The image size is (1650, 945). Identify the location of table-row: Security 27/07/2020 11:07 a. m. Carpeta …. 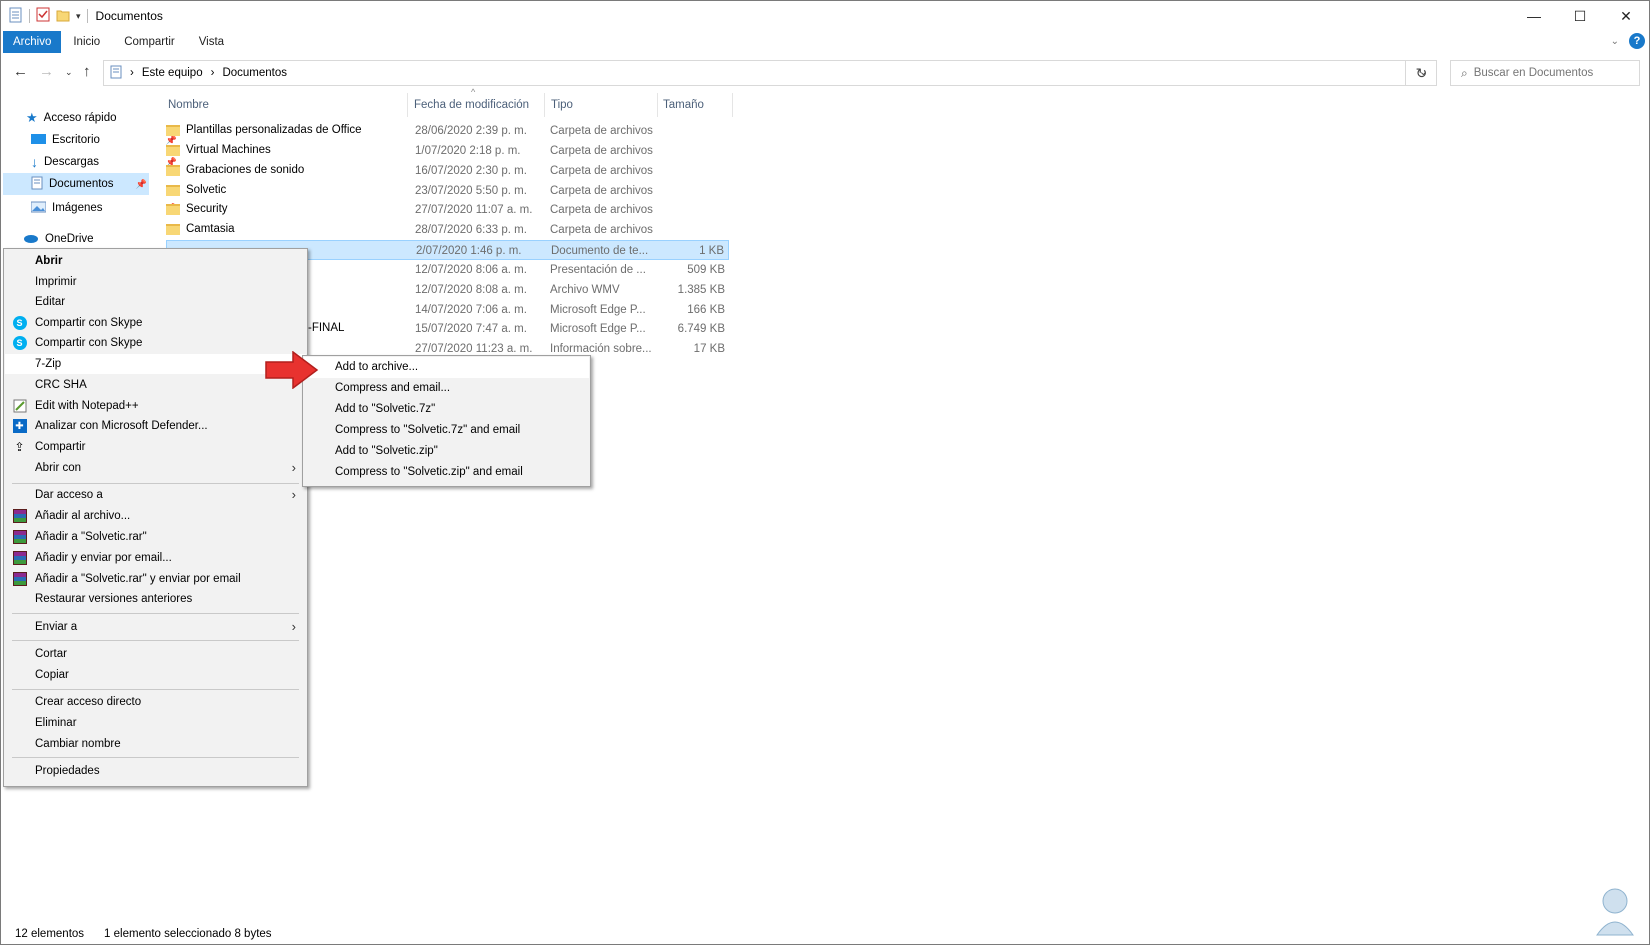
(447, 210).